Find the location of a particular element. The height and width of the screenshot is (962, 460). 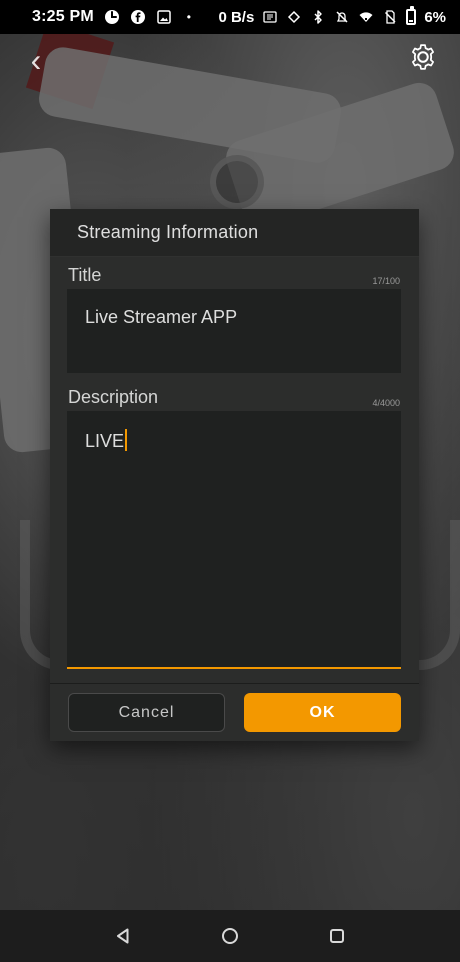

bluetooth-icon is located at coordinates (318, 17).